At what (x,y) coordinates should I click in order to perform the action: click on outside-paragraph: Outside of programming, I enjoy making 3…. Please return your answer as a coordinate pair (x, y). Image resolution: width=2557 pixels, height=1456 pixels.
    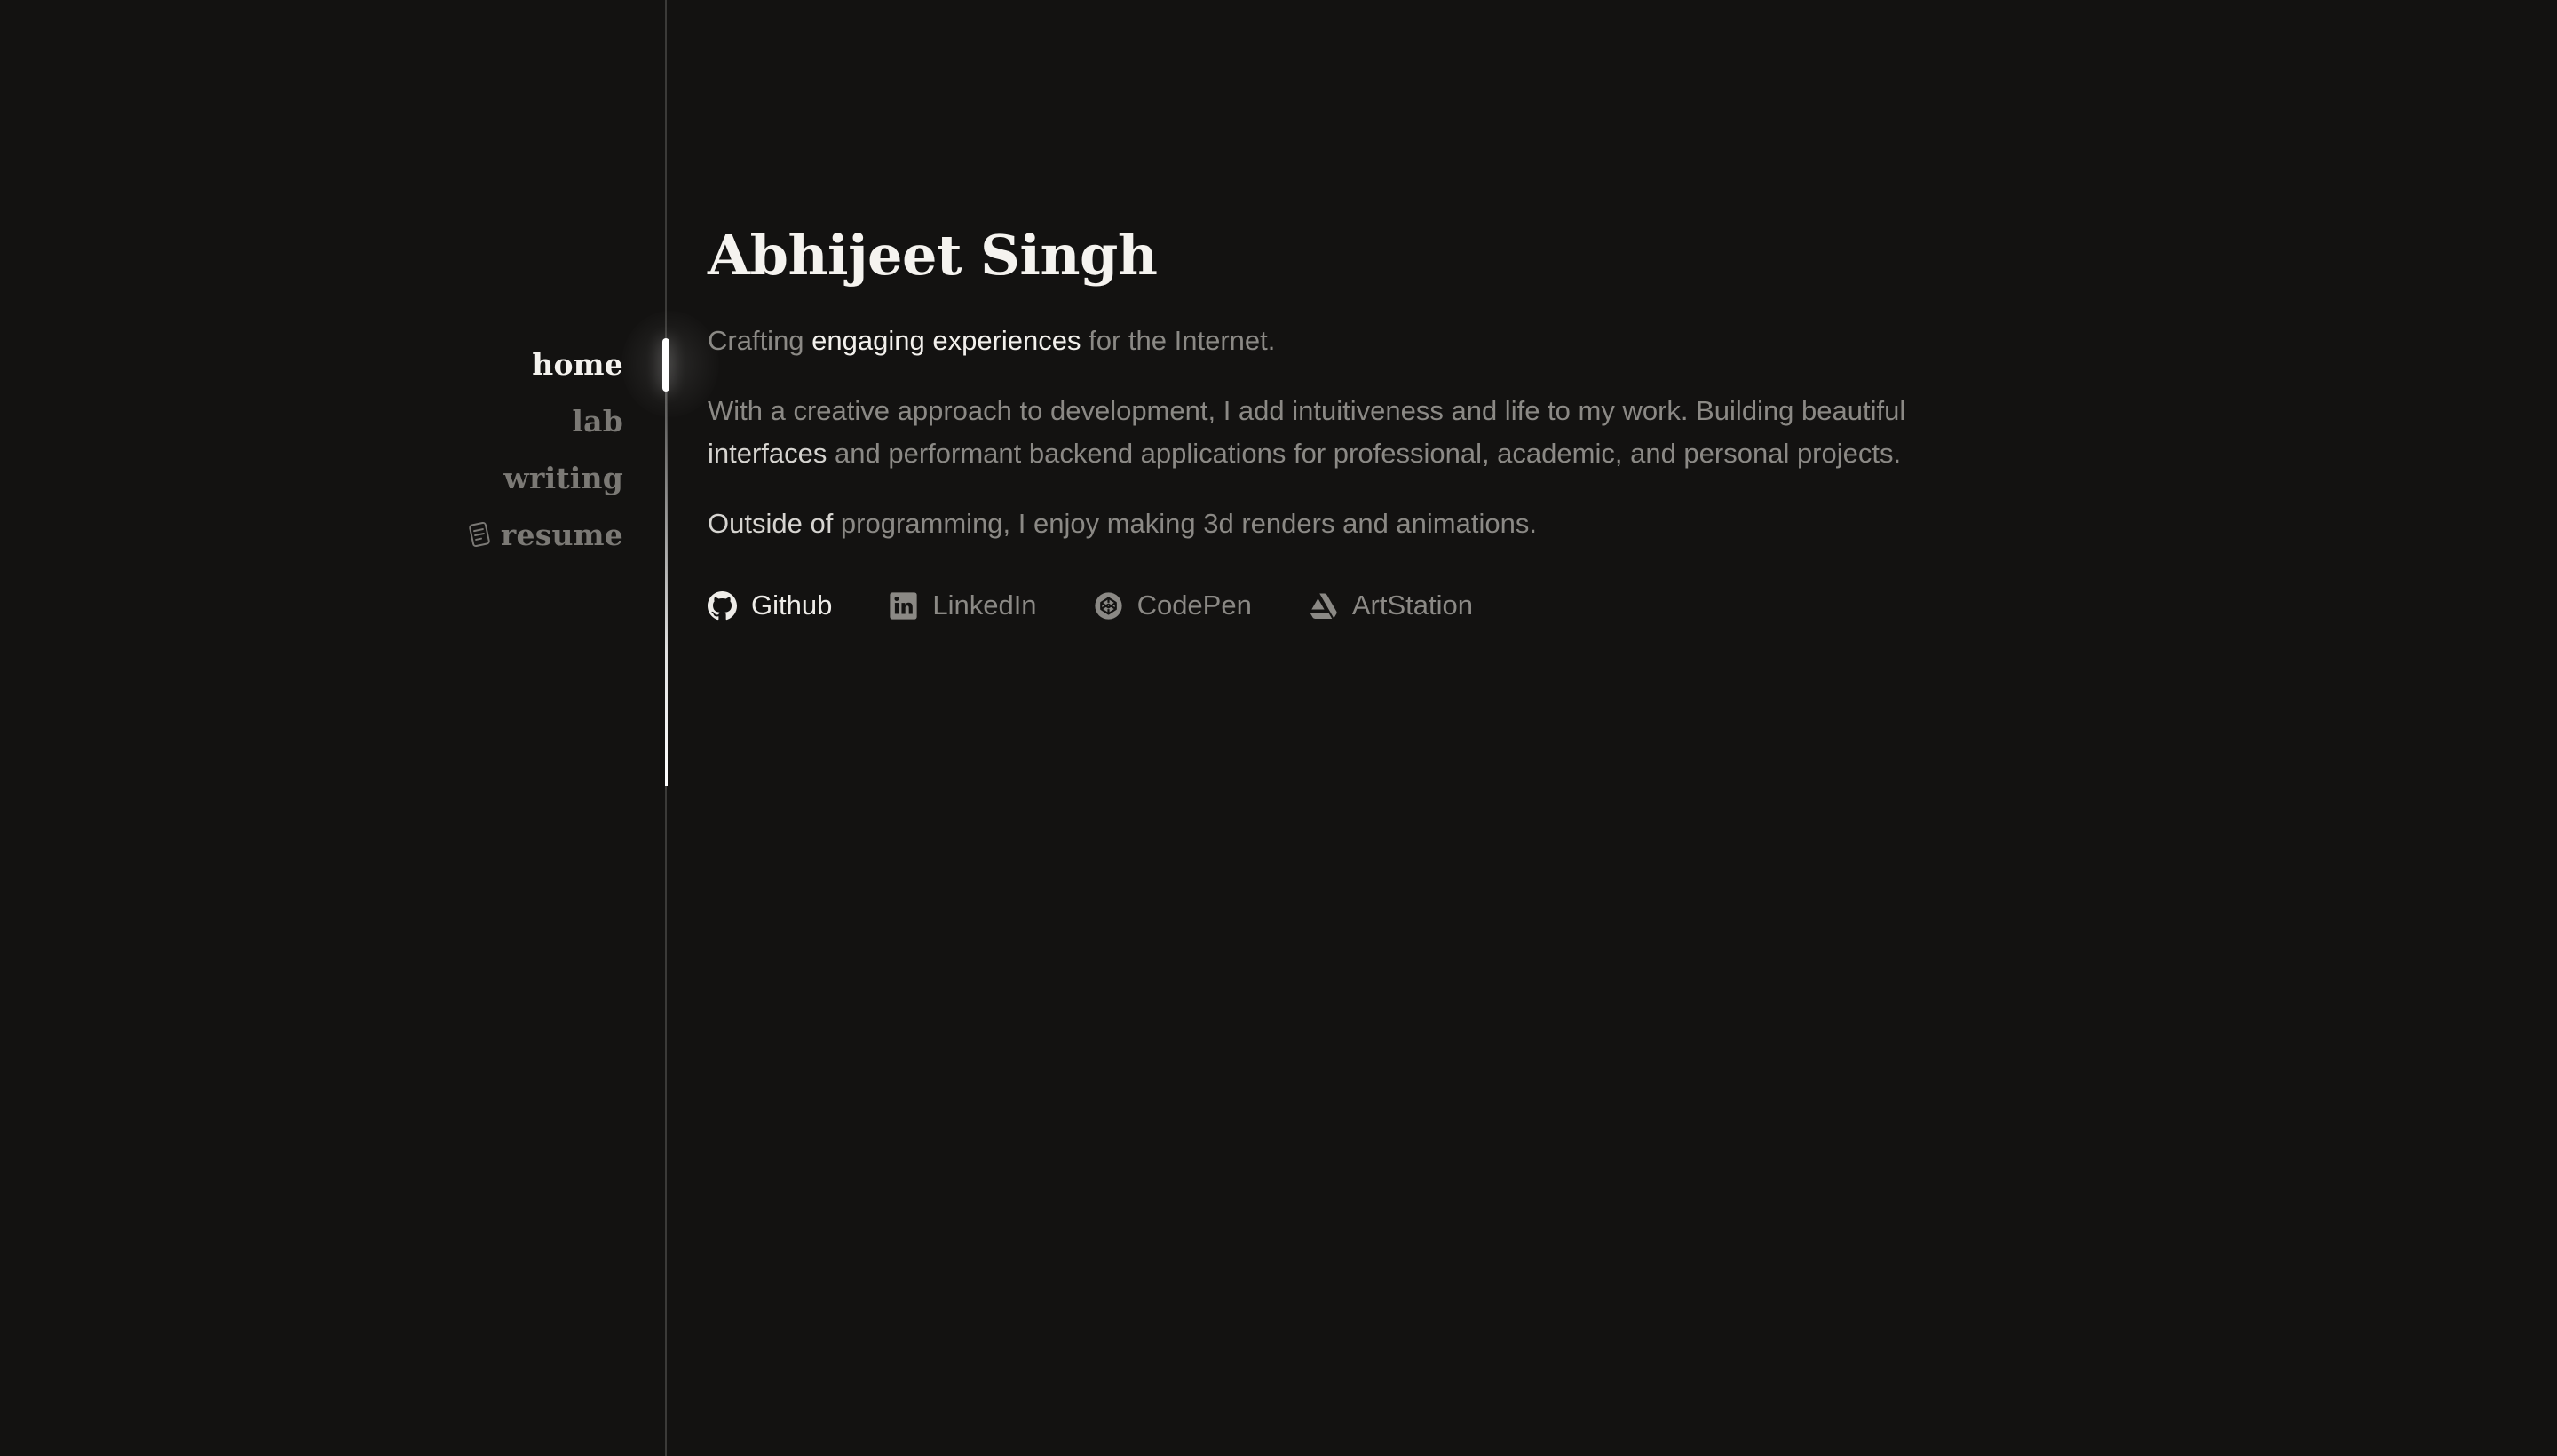
    Looking at the image, I should click on (1356, 523).